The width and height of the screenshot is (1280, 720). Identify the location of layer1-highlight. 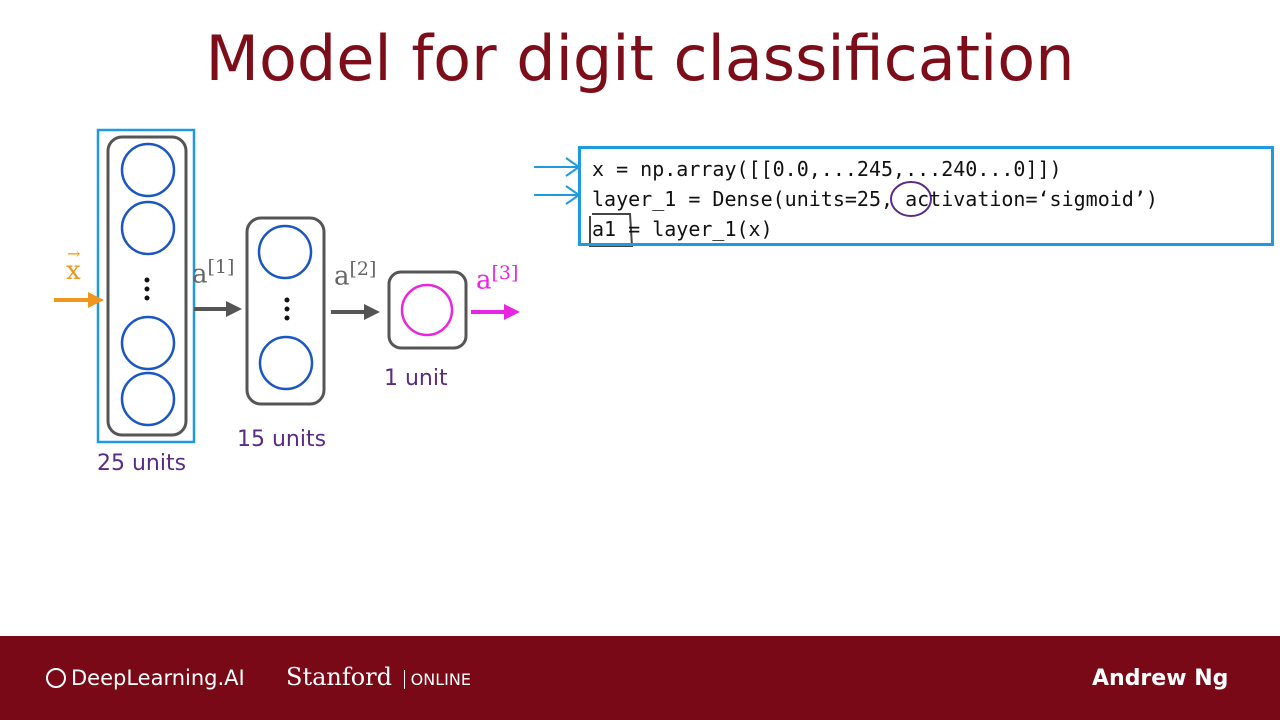
(146, 286).